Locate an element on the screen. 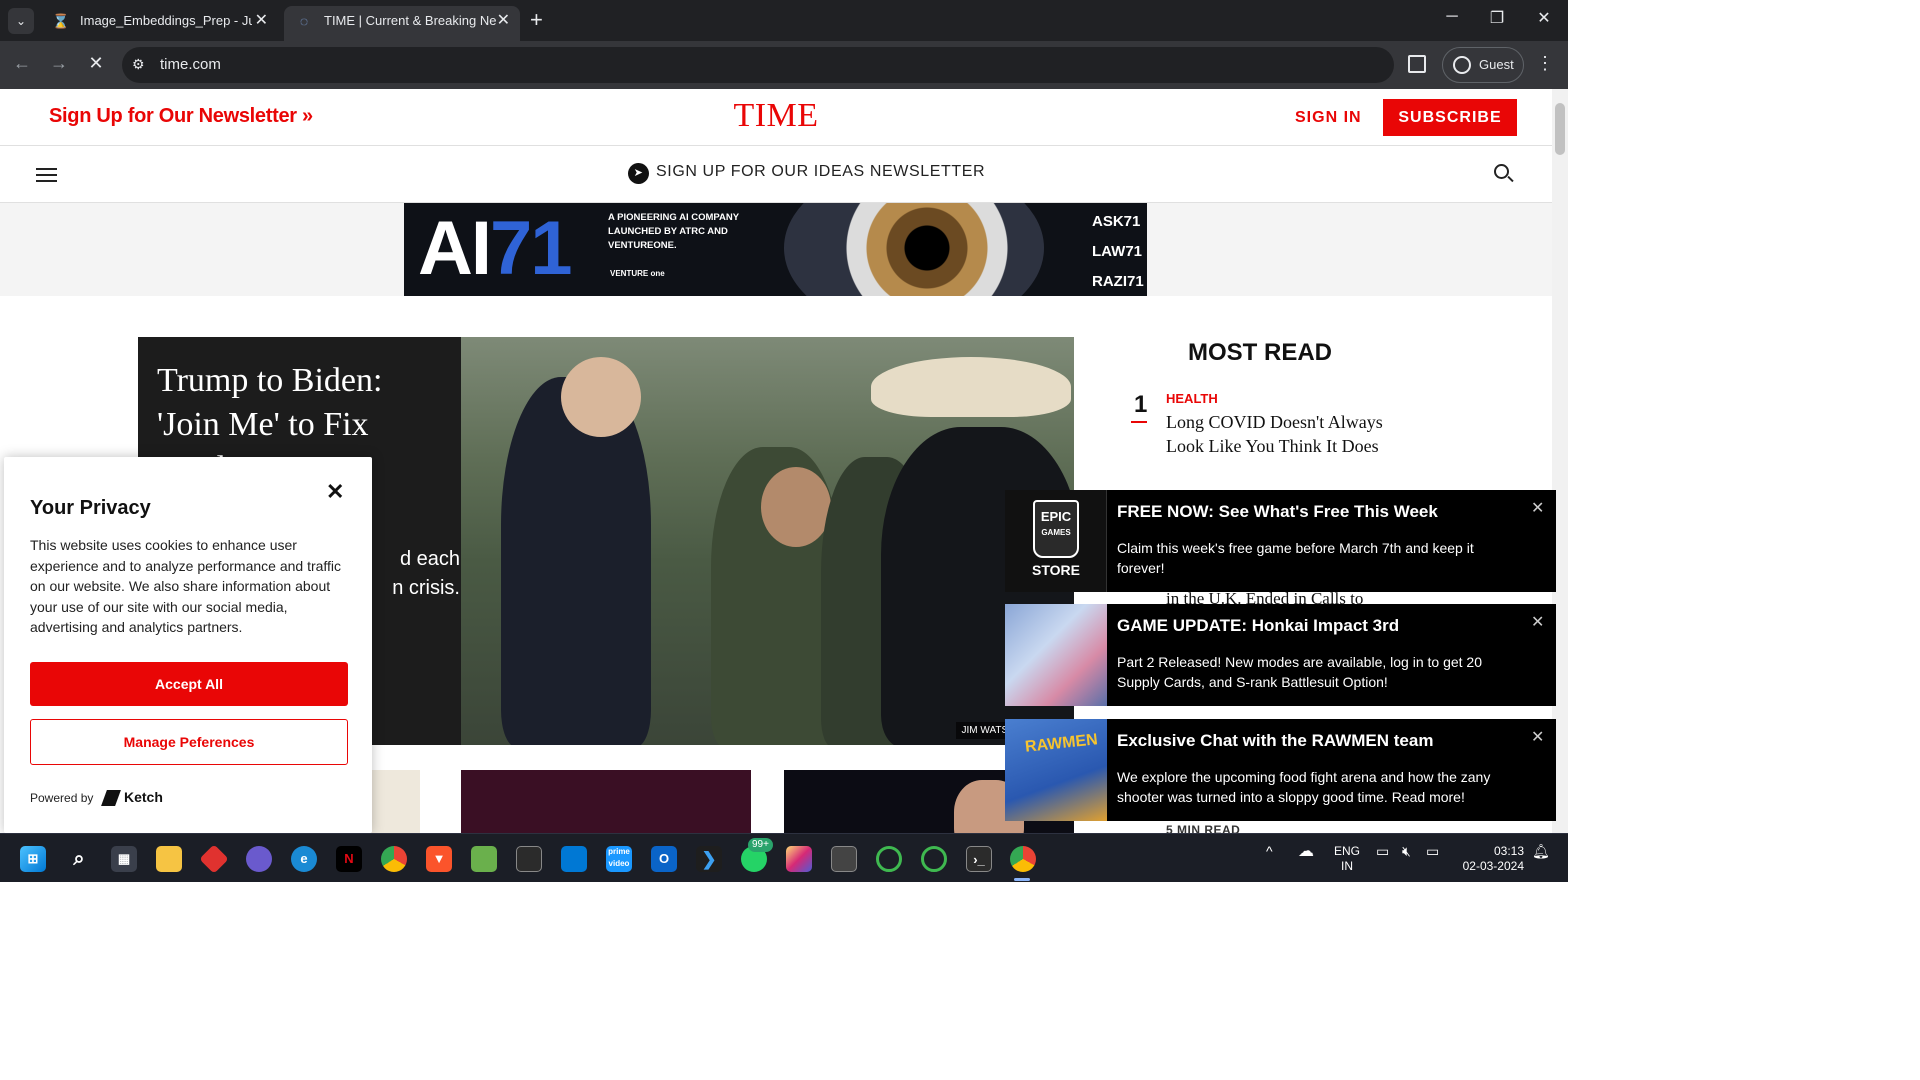  accept-all-button: Accept All is located at coordinates (189, 684).